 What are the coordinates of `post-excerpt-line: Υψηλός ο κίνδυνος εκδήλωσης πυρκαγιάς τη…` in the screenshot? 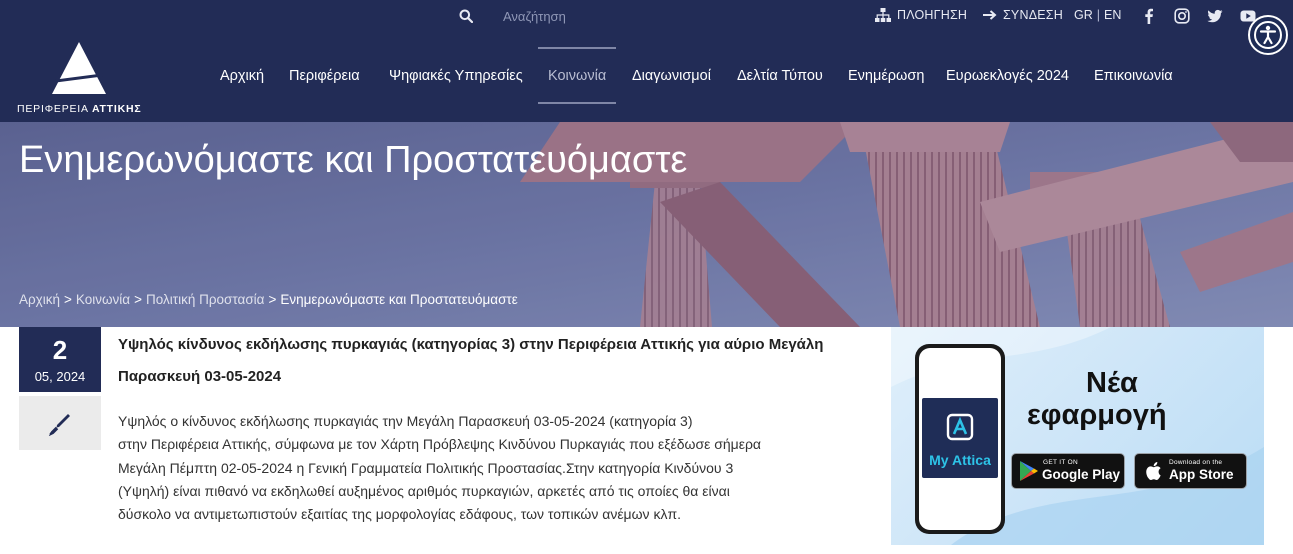 It's located at (405, 421).